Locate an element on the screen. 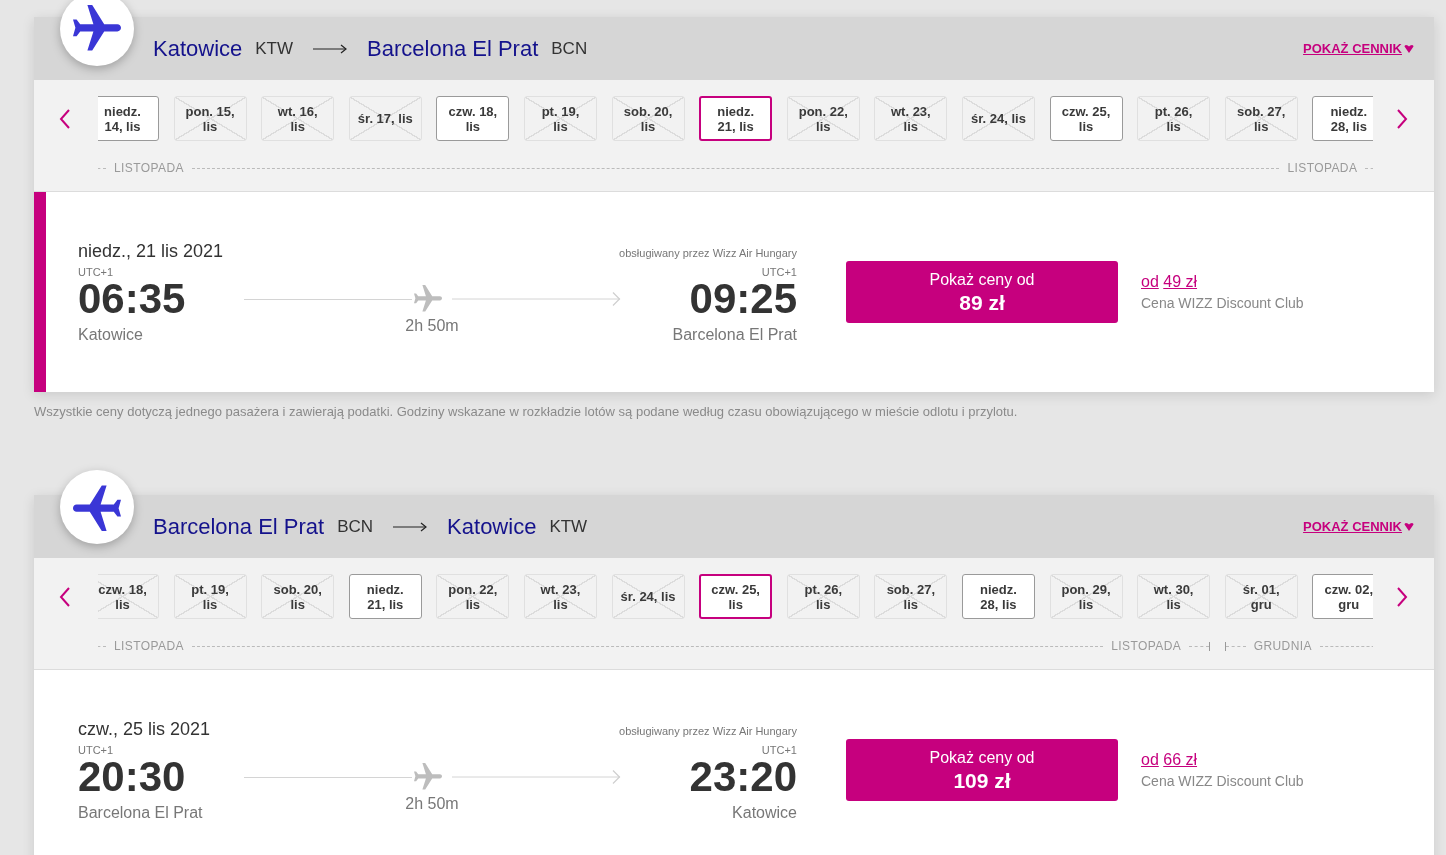 The image size is (1446, 855). destination-code: KTW is located at coordinates (568, 526).